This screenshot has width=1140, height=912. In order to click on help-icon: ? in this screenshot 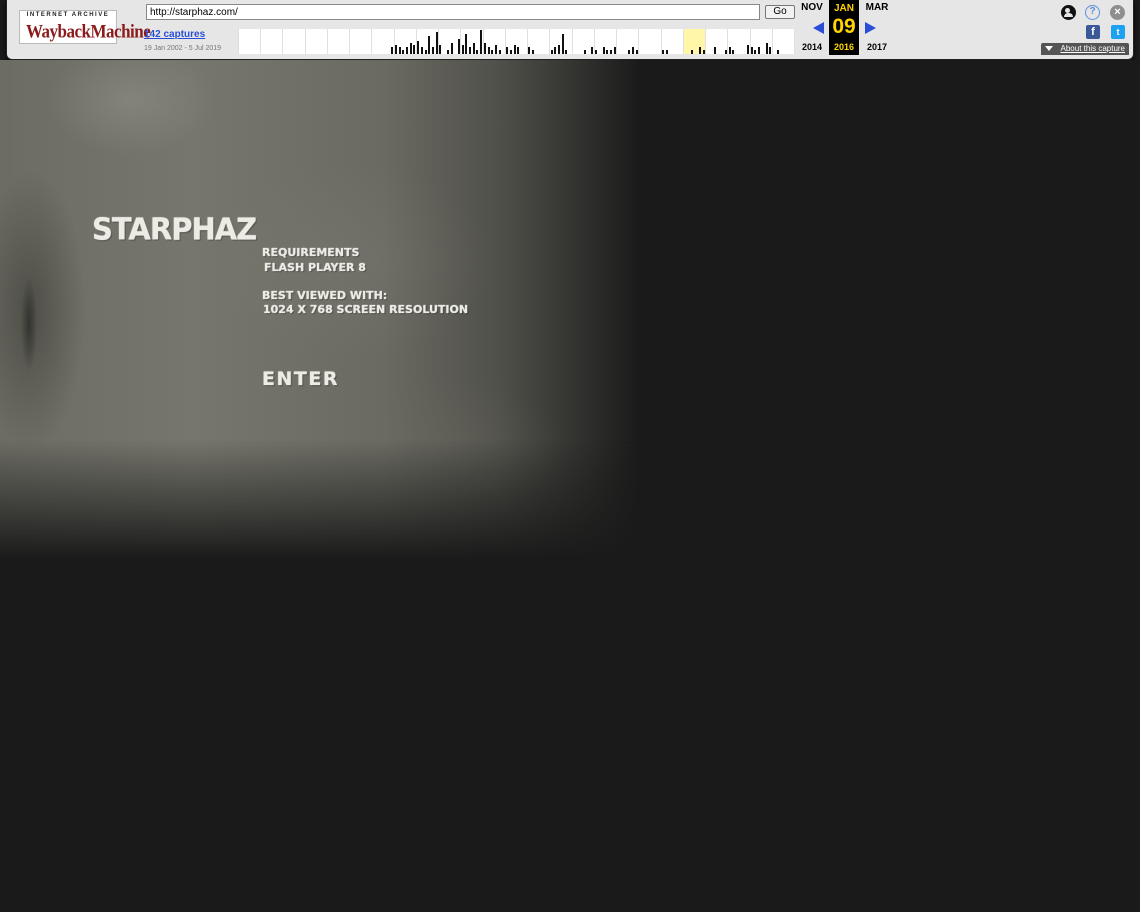, I will do `click(1092, 12)`.